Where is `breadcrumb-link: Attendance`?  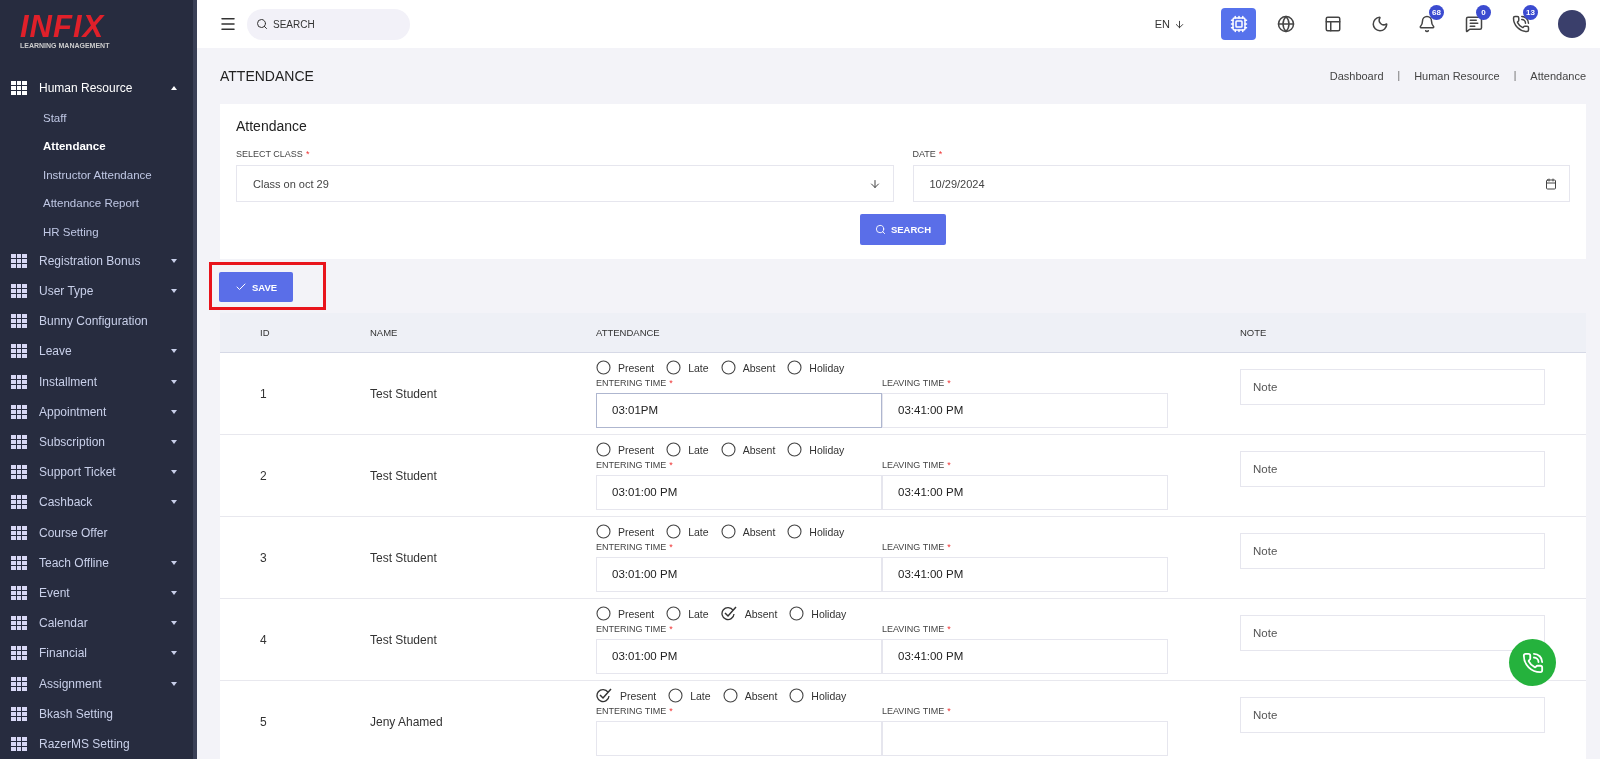 breadcrumb-link: Attendance is located at coordinates (1558, 76).